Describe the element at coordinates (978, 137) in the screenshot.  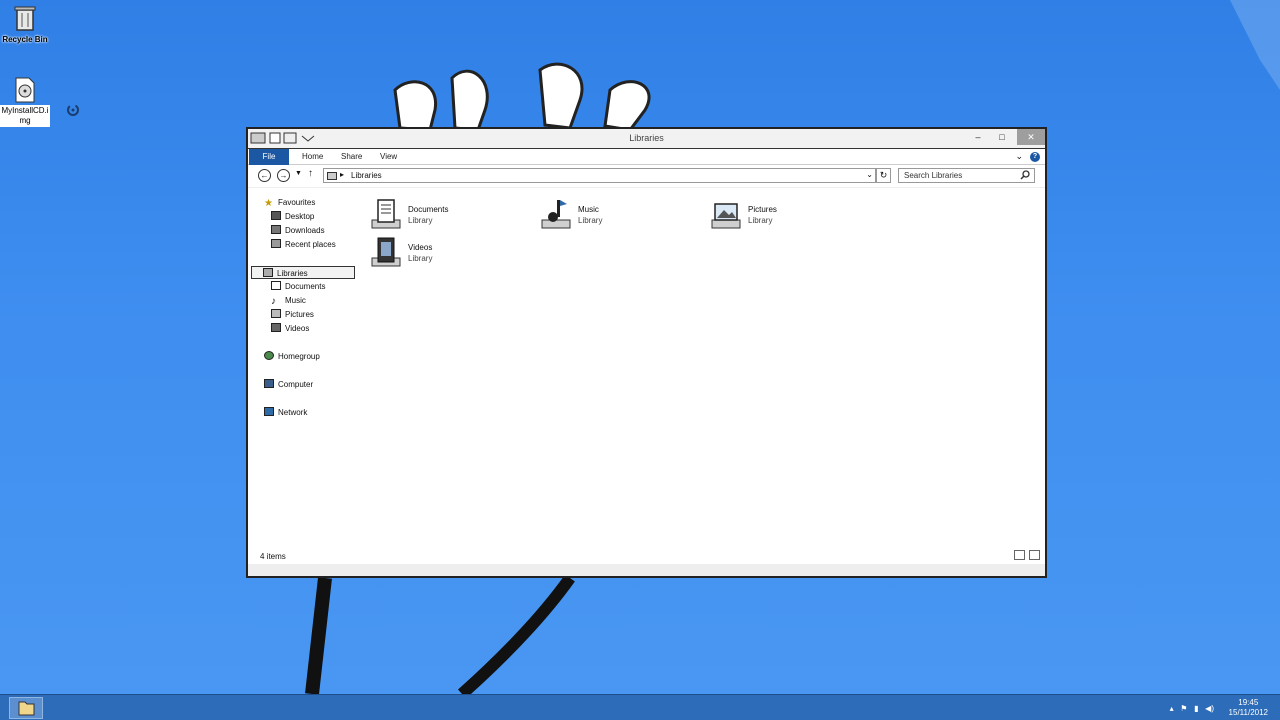
I see `minimize-button: –` at that location.